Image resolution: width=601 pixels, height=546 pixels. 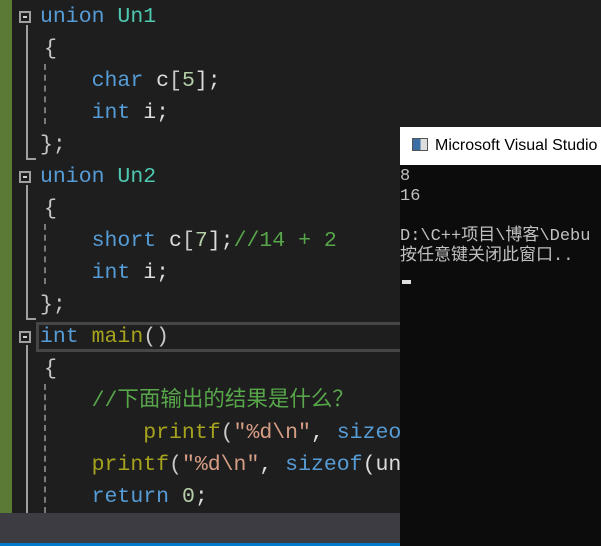 I want to click on console-app-icon, so click(x=420, y=144).